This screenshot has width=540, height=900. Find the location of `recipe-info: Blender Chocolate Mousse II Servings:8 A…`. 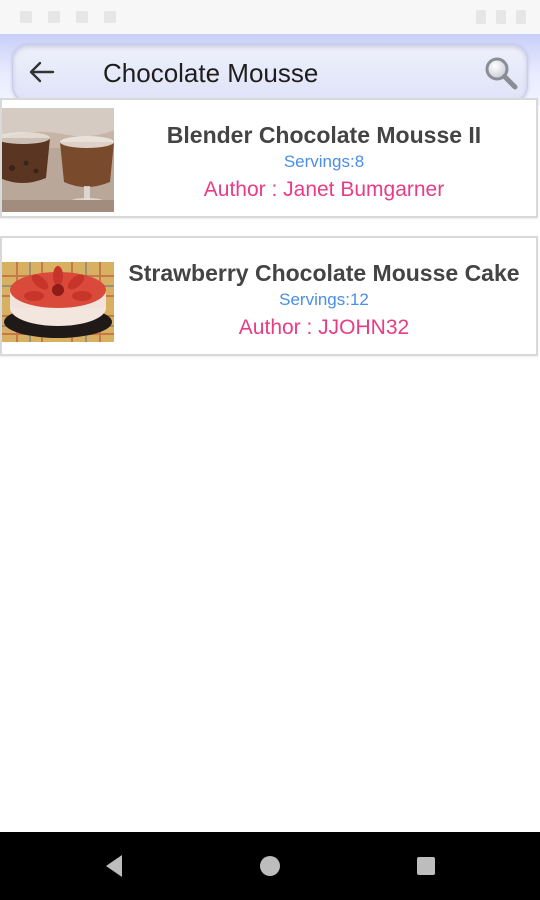

recipe-info: Blender Chocolate Mousse II Servings:8 A… is located at coordinates (324, 151).